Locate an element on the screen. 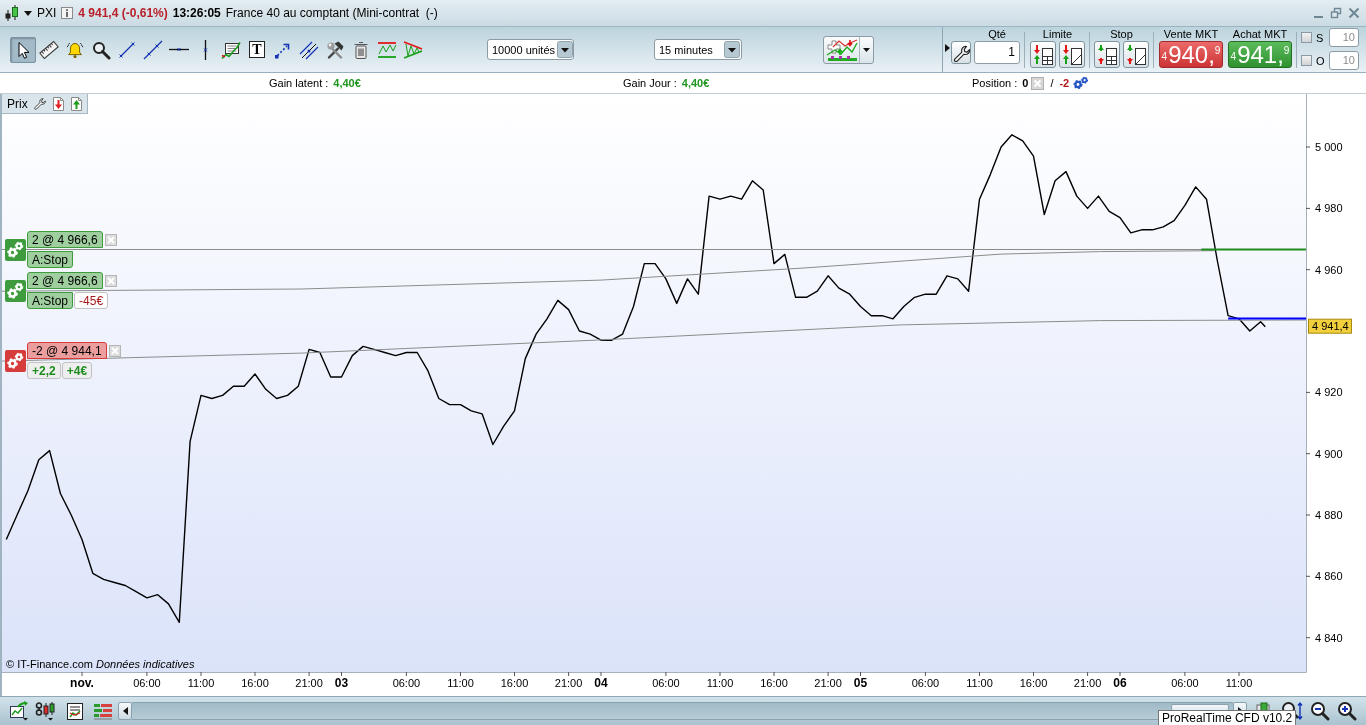 The image size is (1366, 725). buy-label: Achat MKT is located at coordinates (1260, 34).